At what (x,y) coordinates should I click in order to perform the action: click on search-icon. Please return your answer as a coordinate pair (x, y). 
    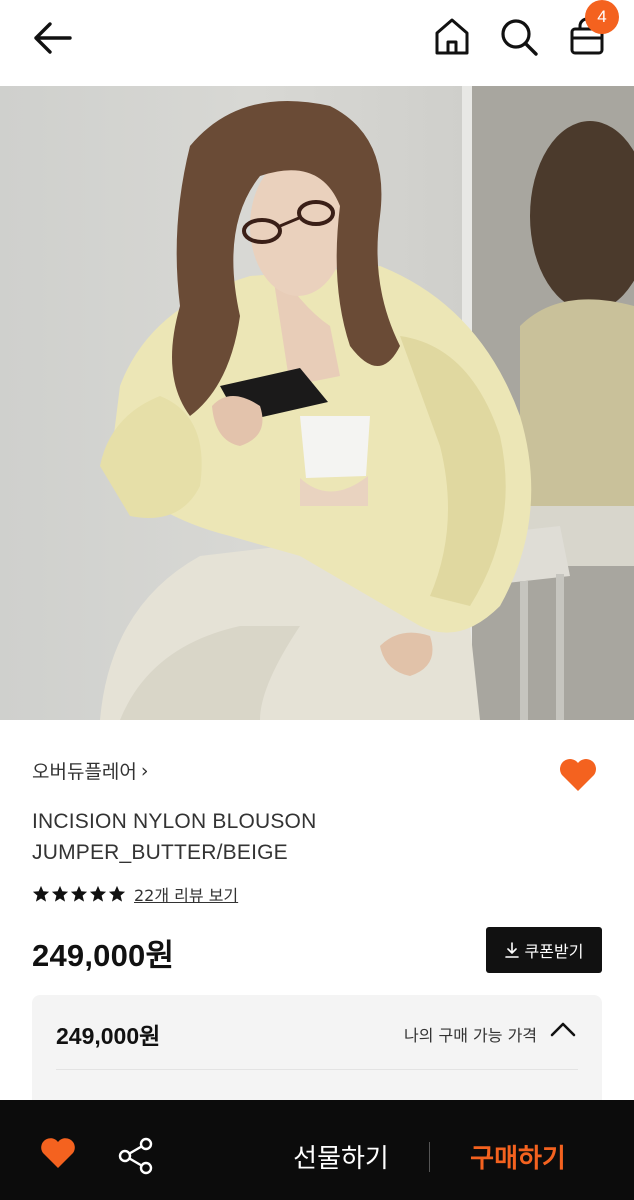
    Looking at the image, I should click on (519, 37).